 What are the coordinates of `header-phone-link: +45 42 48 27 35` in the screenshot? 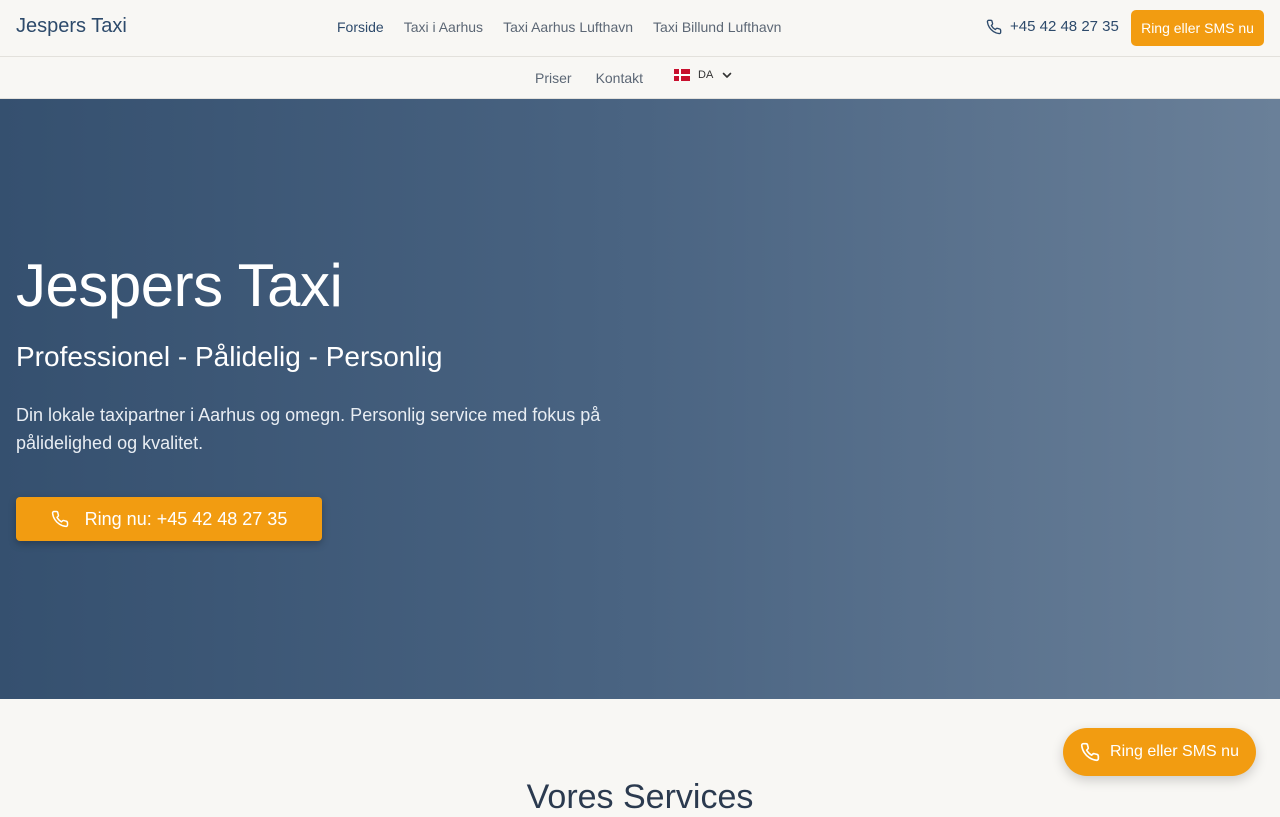 It's located at (1052, 26).